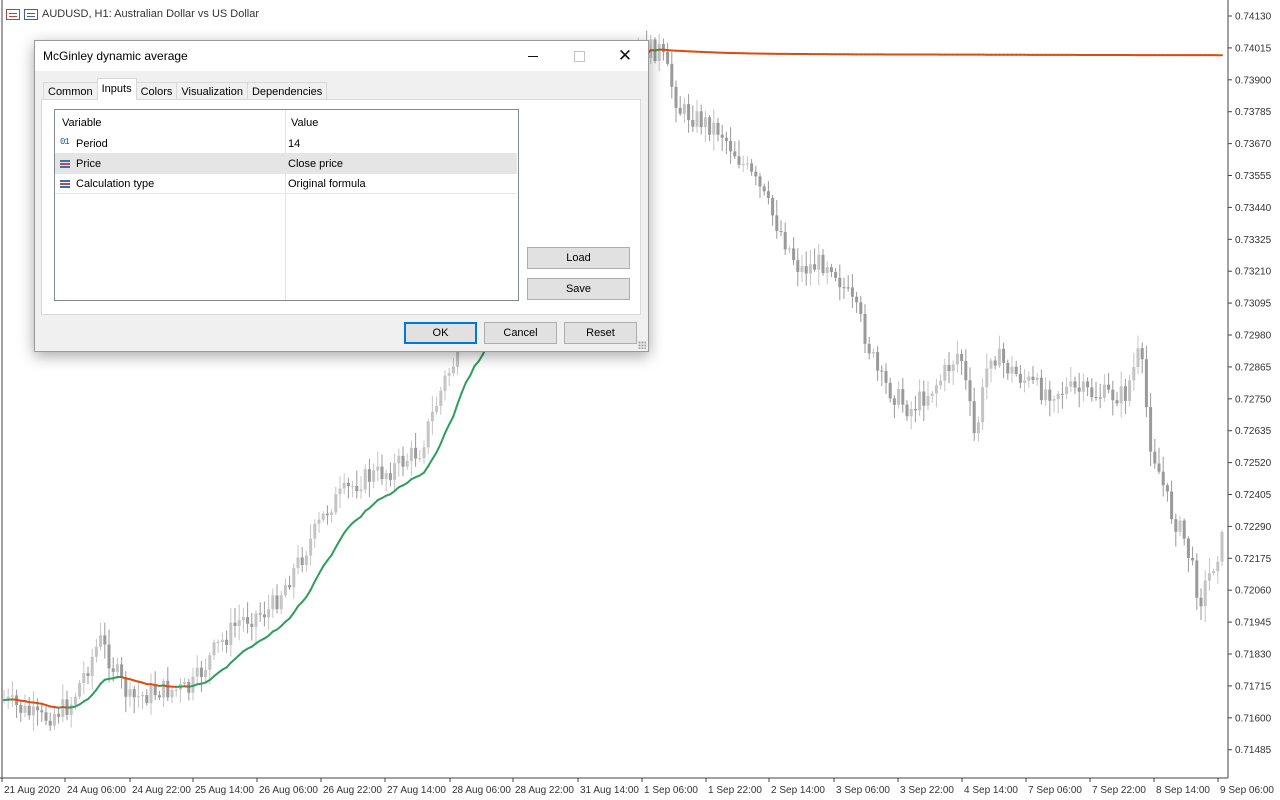  Describe the element at coordinates (1253, 272) in the screenshot. I see `price-label: 0.73210` at that location.